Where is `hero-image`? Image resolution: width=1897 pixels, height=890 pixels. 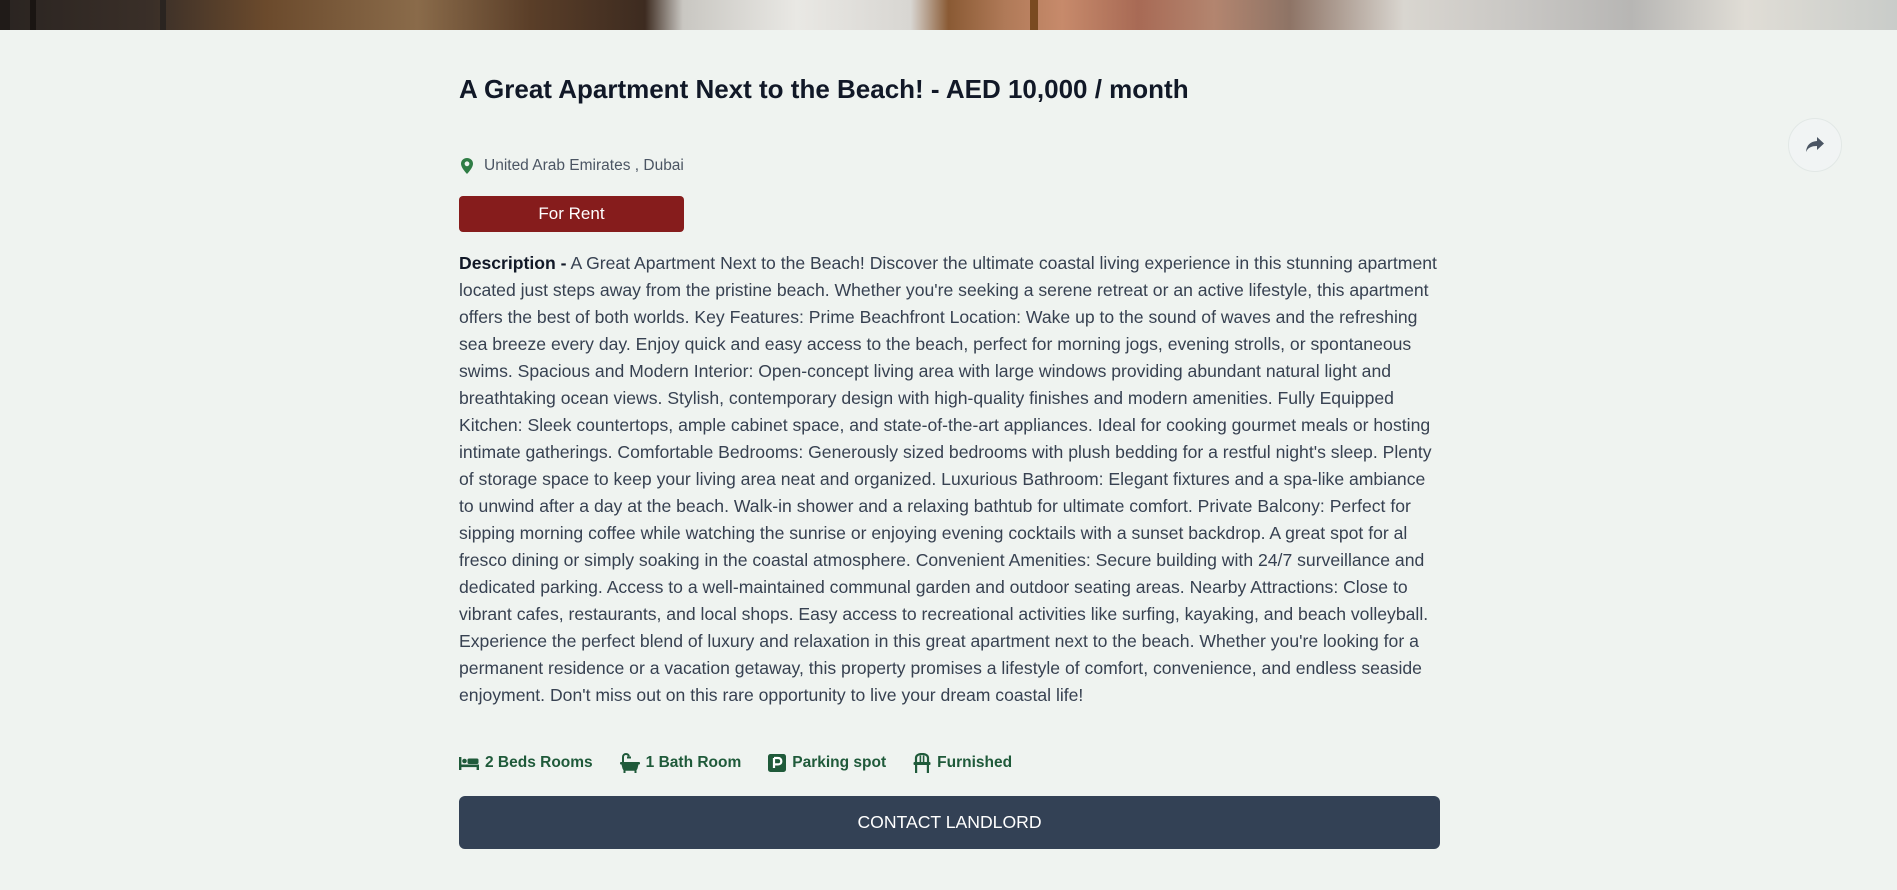 hero-image is located at coordinates (948, 15).